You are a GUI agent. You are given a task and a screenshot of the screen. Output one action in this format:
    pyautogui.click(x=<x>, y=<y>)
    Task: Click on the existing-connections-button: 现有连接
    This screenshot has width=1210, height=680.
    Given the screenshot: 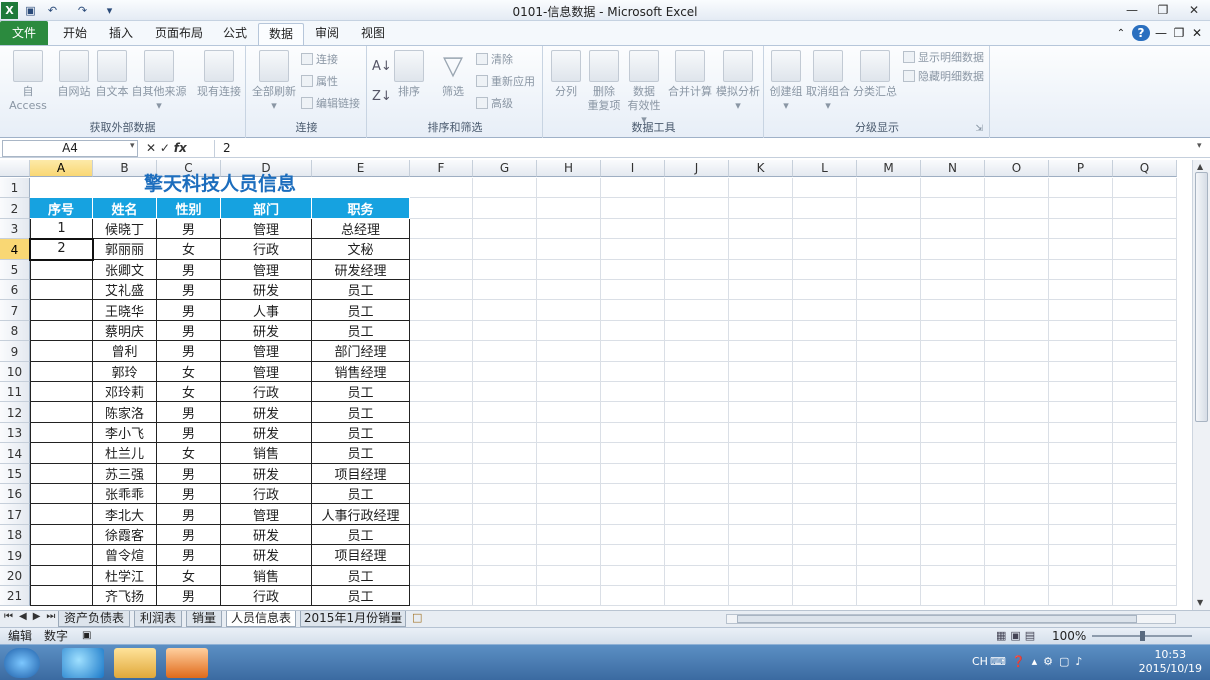 What is the action you would take?
    pyautogui.click(x=219, y=74)
    